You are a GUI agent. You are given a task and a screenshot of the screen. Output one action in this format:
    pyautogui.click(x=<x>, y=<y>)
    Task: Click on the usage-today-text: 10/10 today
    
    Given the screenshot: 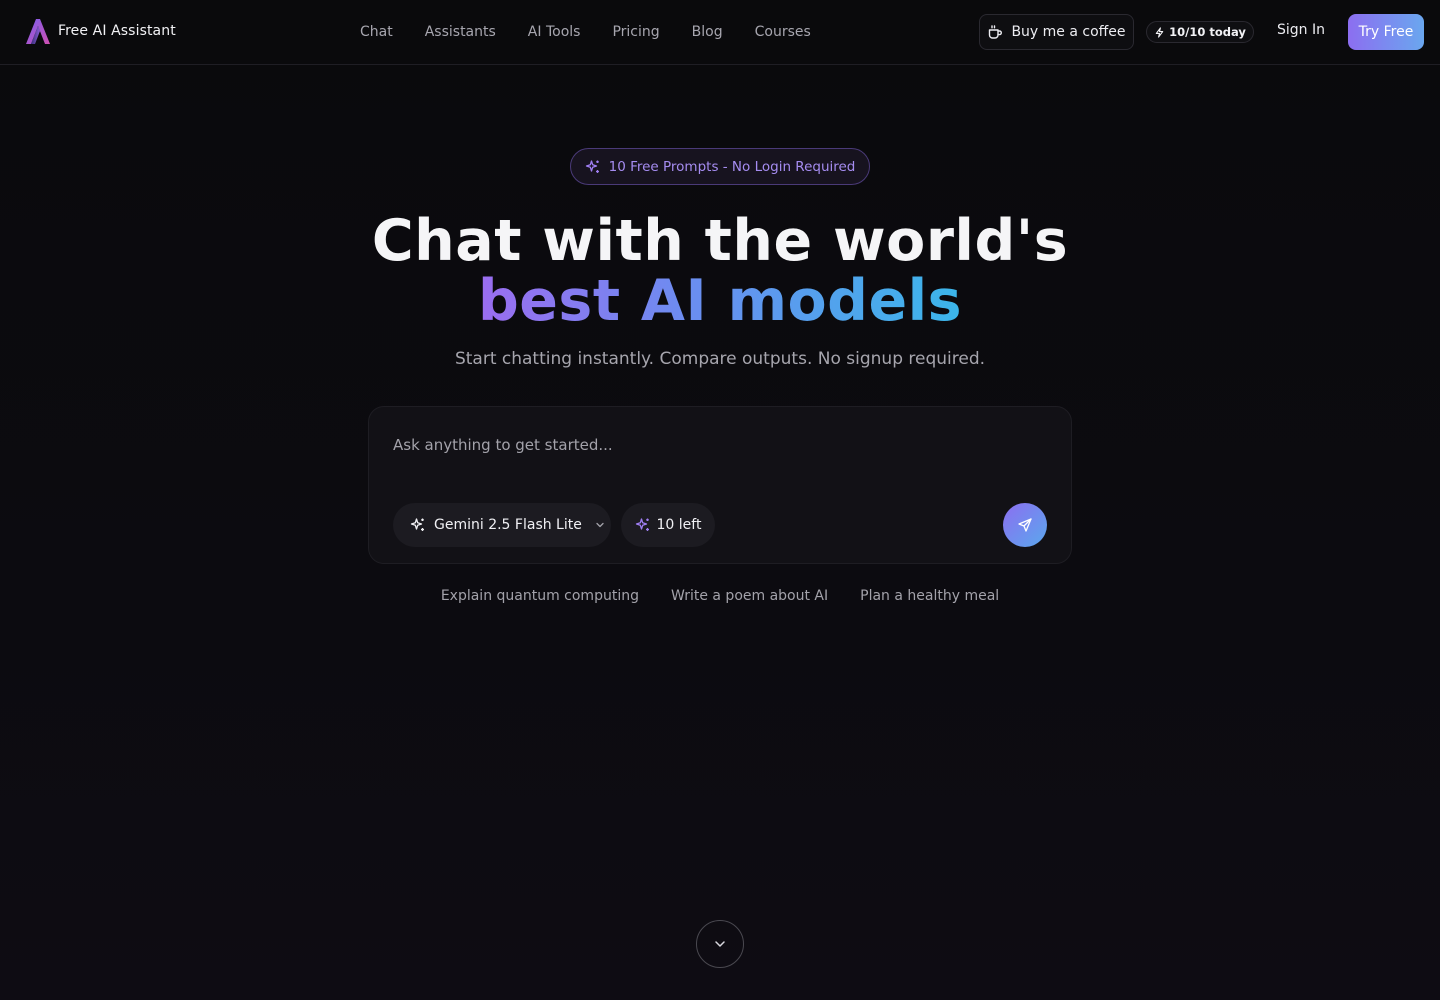 What is the action you would take?
    pyautogui.click(x=1207, y=32)
    